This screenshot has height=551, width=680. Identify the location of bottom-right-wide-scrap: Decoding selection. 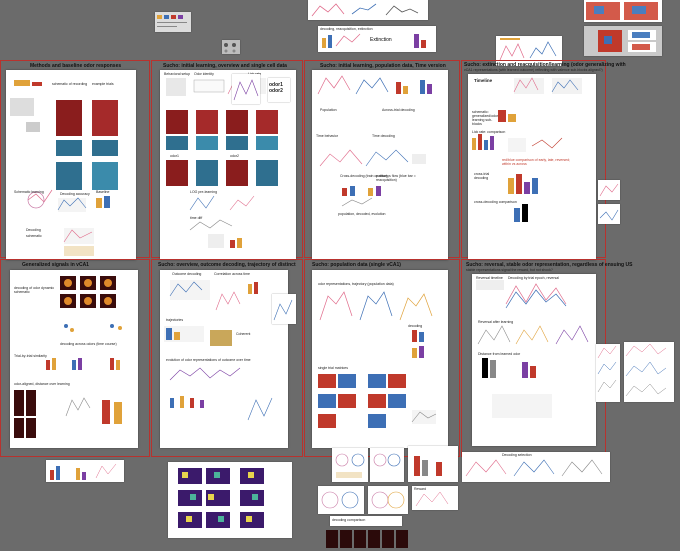
(536, 467).